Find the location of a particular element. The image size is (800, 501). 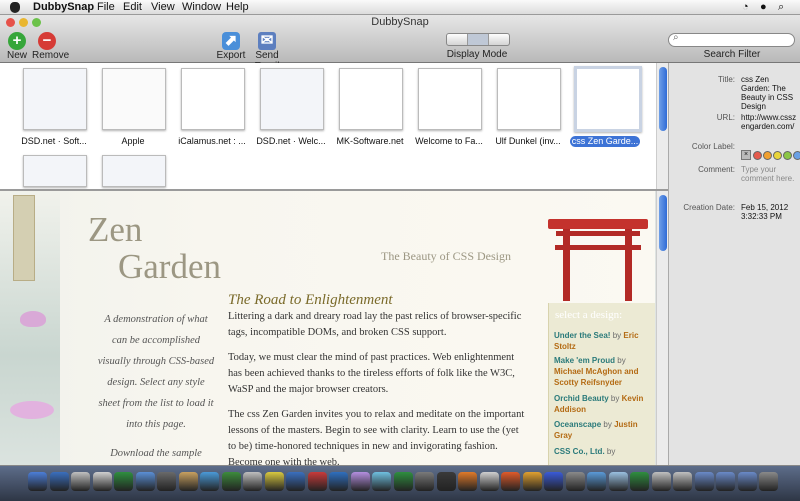

search-filter-label: Search Filter is located at coordinates (732, 54).